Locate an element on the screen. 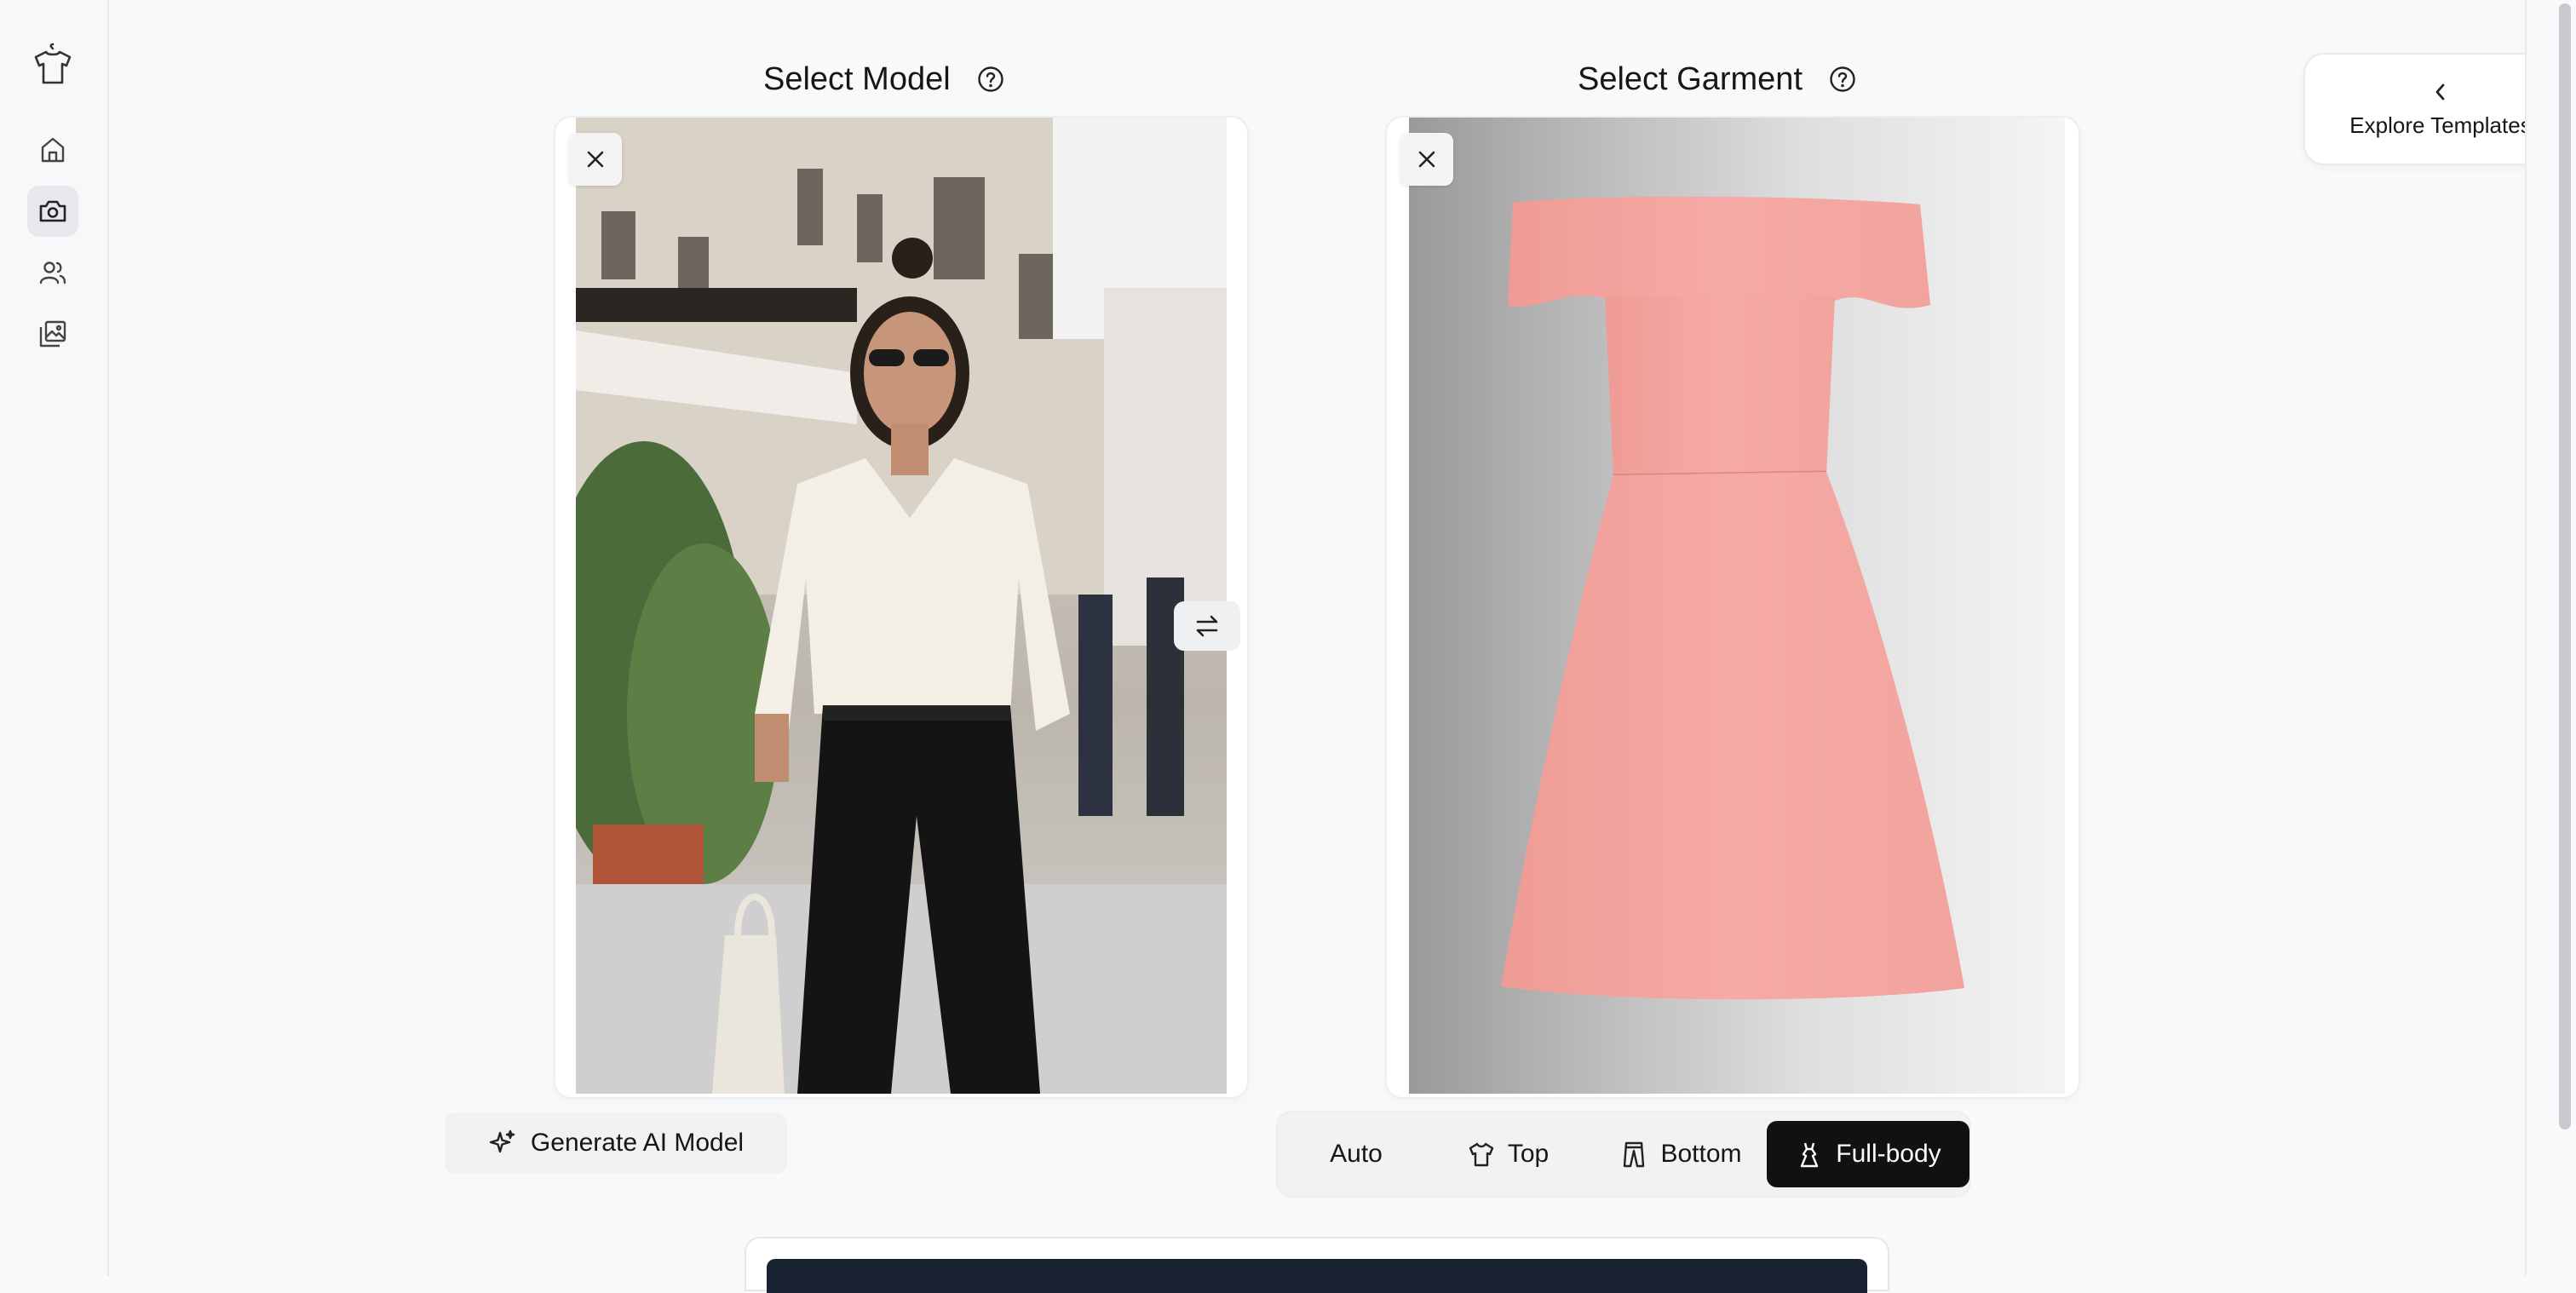 This screenshot has width=2576, height=1293. garment-type-top: Top is located at coordinates (1508, 1154).